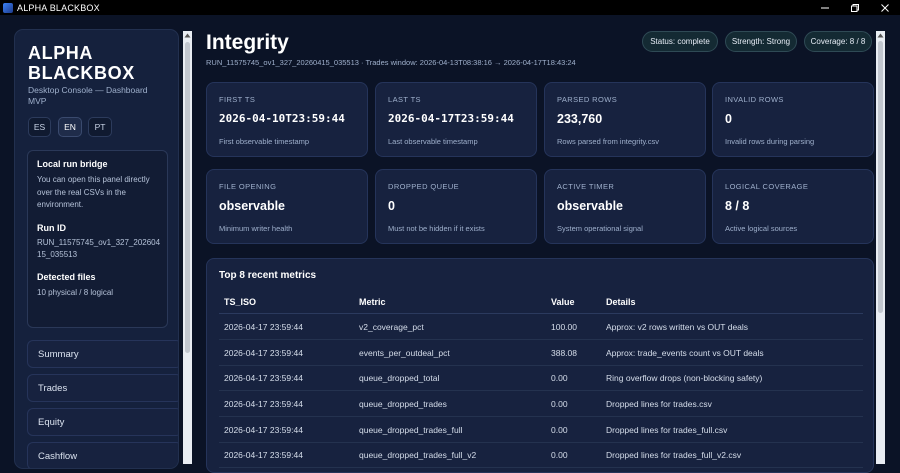 The width and height of the screenshot is (900, 473). What do you see at coordinates (88, 95) in the screenshot?
I see `brand-subtitle: Desktop Console — Dashboard MVP` at bounding box center [88, 95].